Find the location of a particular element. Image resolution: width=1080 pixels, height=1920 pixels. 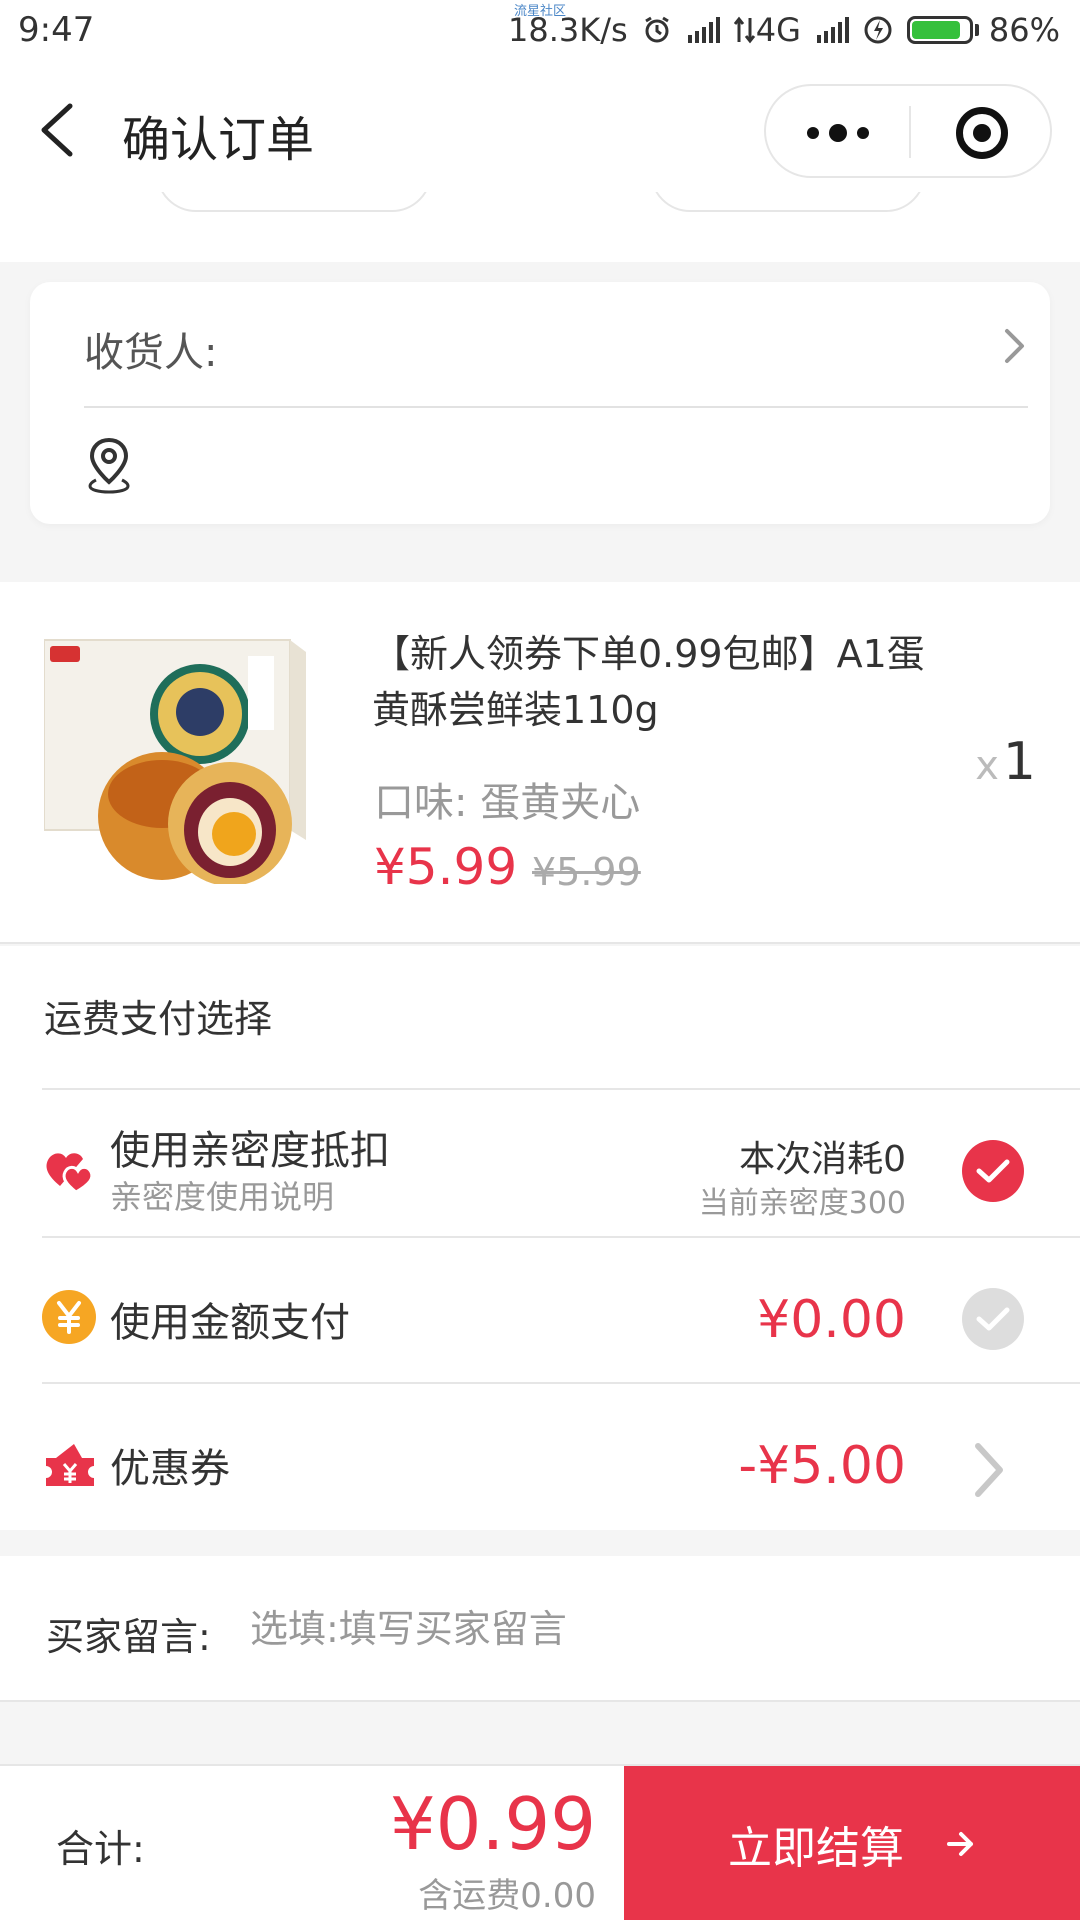

battery-icon is located at coordinates (942, 30).